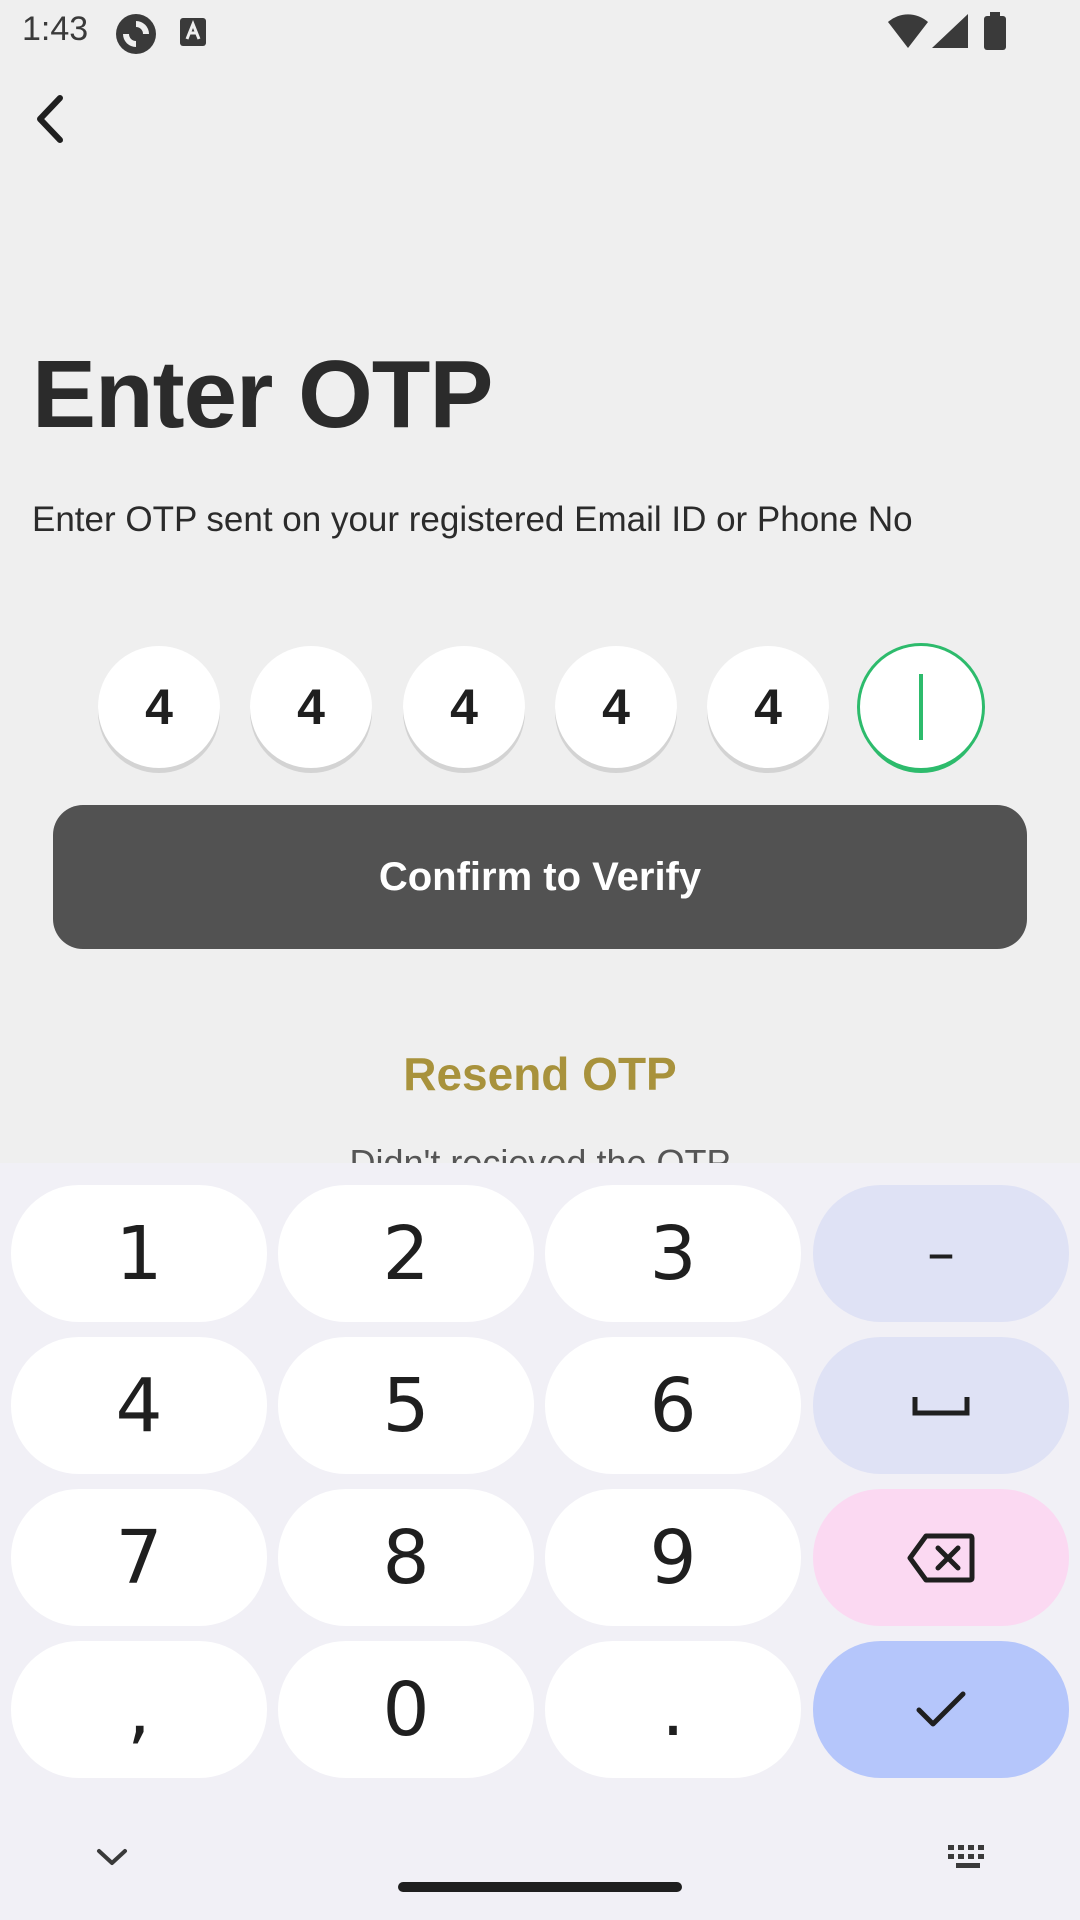 This screenshot has height=1920, width=1080. I want to click on key-5: 5, so click(406, 1405).